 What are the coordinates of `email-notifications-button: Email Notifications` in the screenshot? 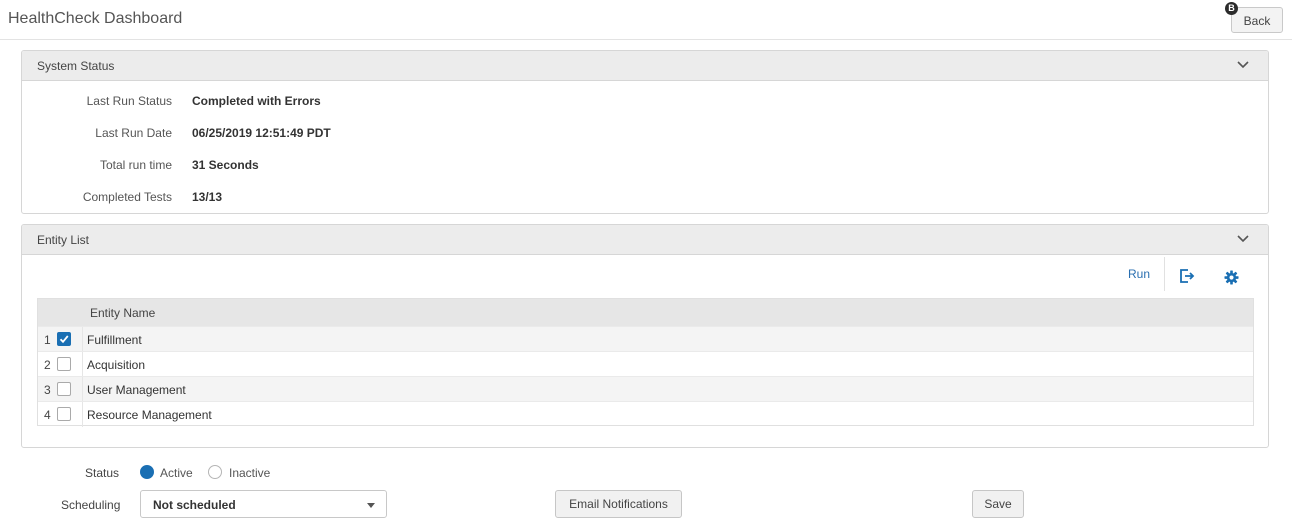 It's located at (618, 504).